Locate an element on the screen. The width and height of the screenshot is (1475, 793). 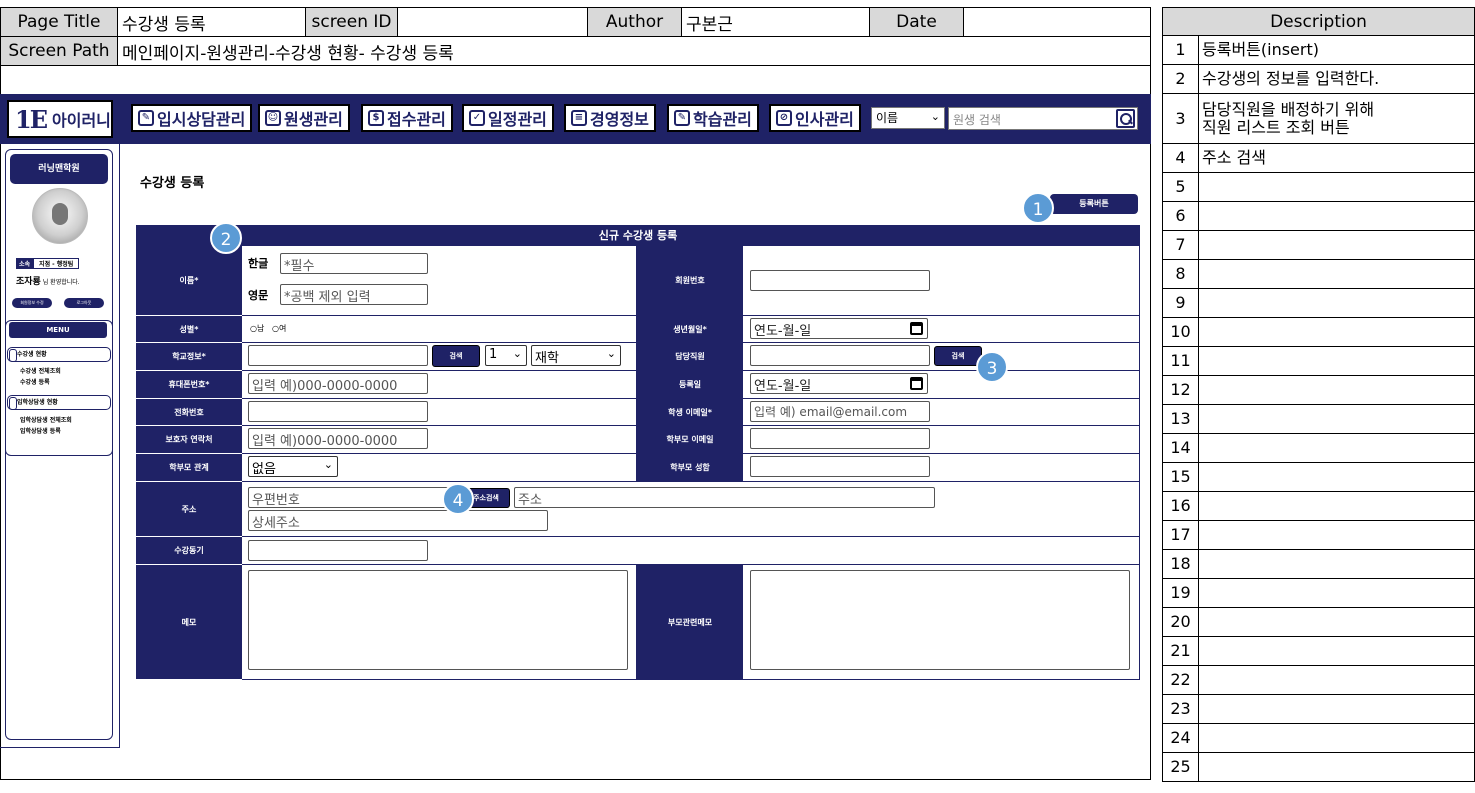
korean-name-input: *필수 is located at coordinates (354, 263).